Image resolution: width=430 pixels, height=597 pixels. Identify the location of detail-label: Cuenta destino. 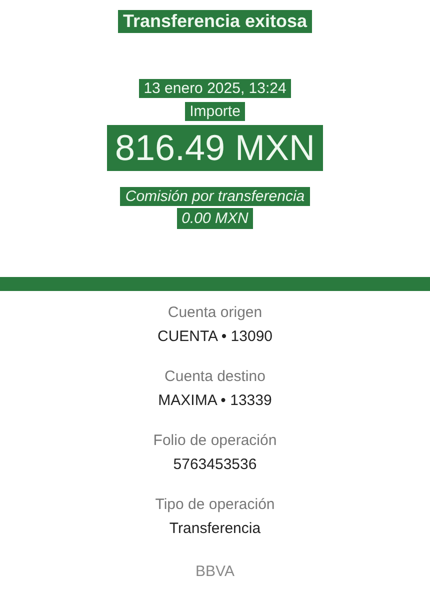
(215, 377).